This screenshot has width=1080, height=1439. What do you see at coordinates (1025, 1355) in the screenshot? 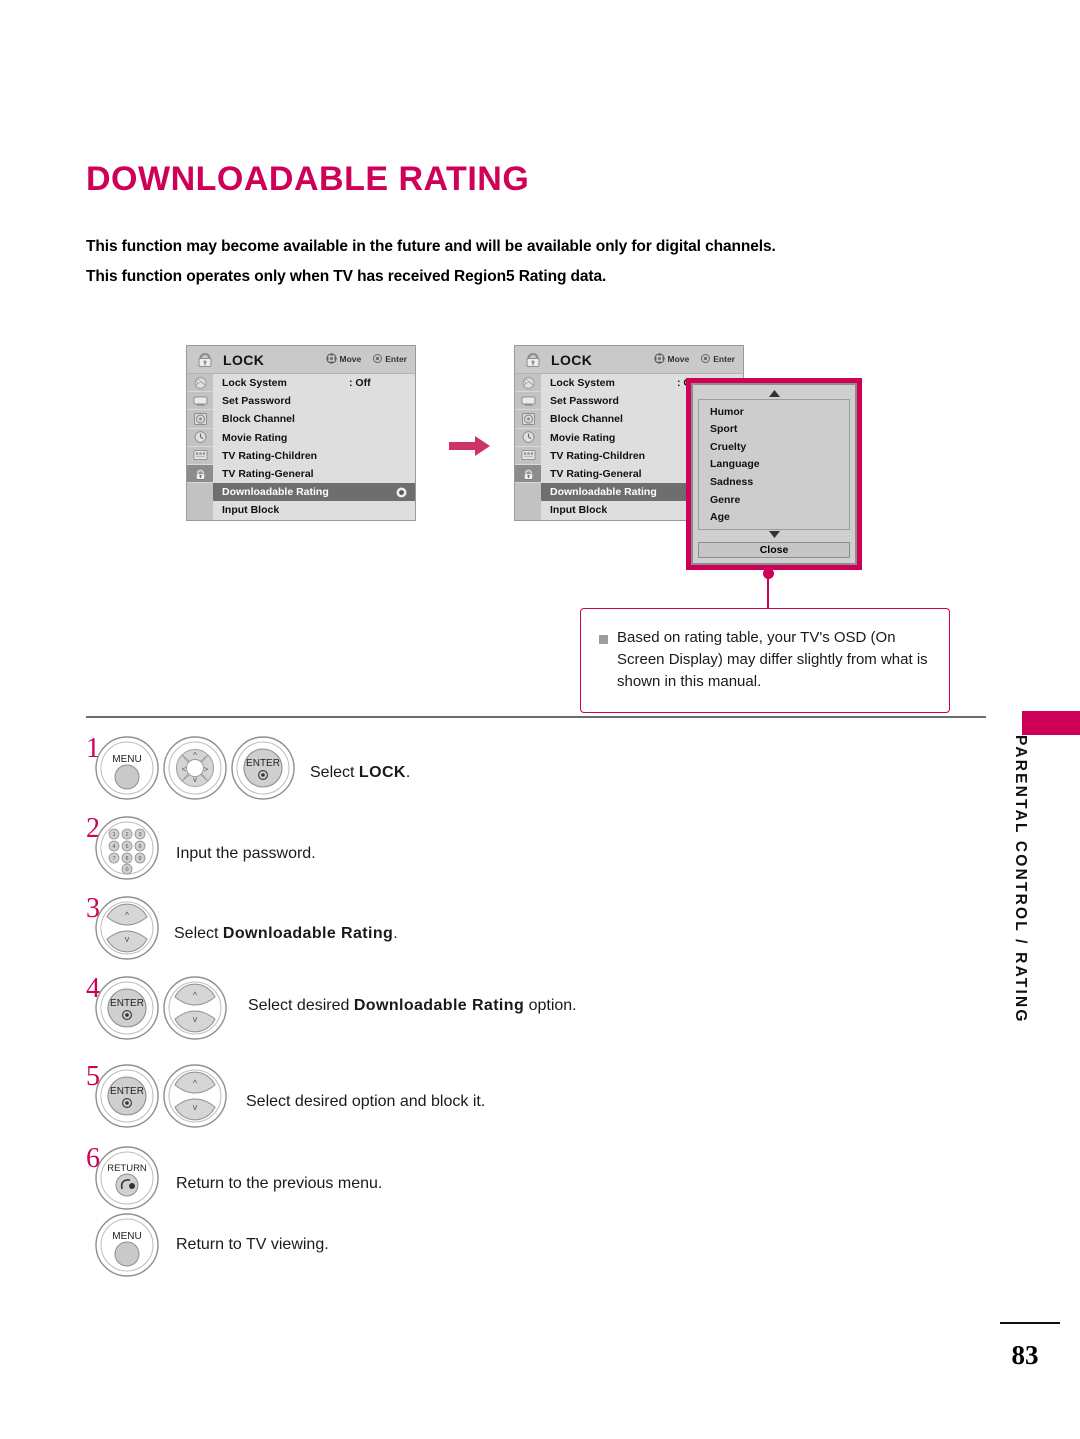
I see `page-number: 83` at bounding box center [1025, 1355].